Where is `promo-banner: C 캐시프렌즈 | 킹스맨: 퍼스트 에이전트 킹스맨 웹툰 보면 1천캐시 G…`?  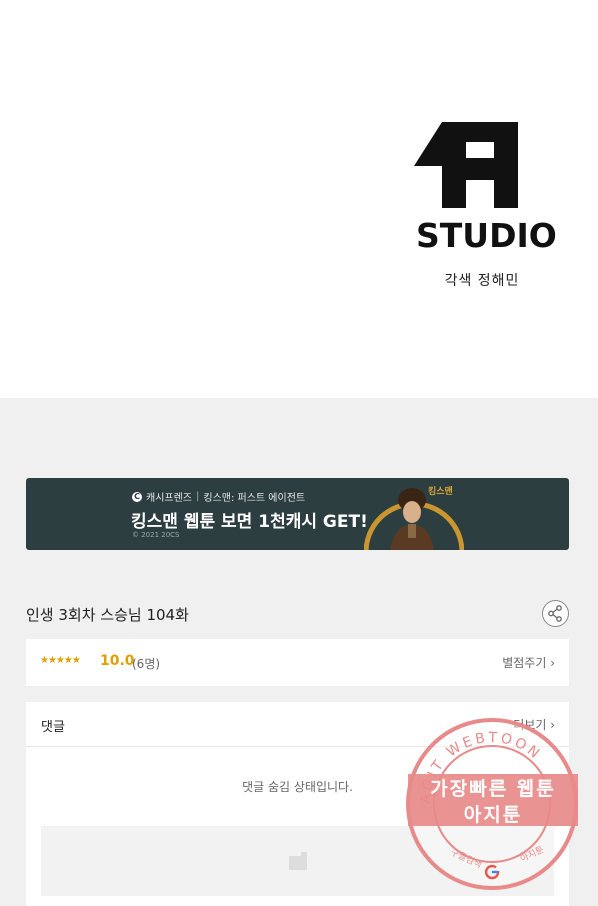
promo-banner: C 캐시프렌즈 | 킹스맨: 퍼스트 에이전트 킹스맨 웹툰 보면 1천캐시 G… is located at coordinates (297, 514).